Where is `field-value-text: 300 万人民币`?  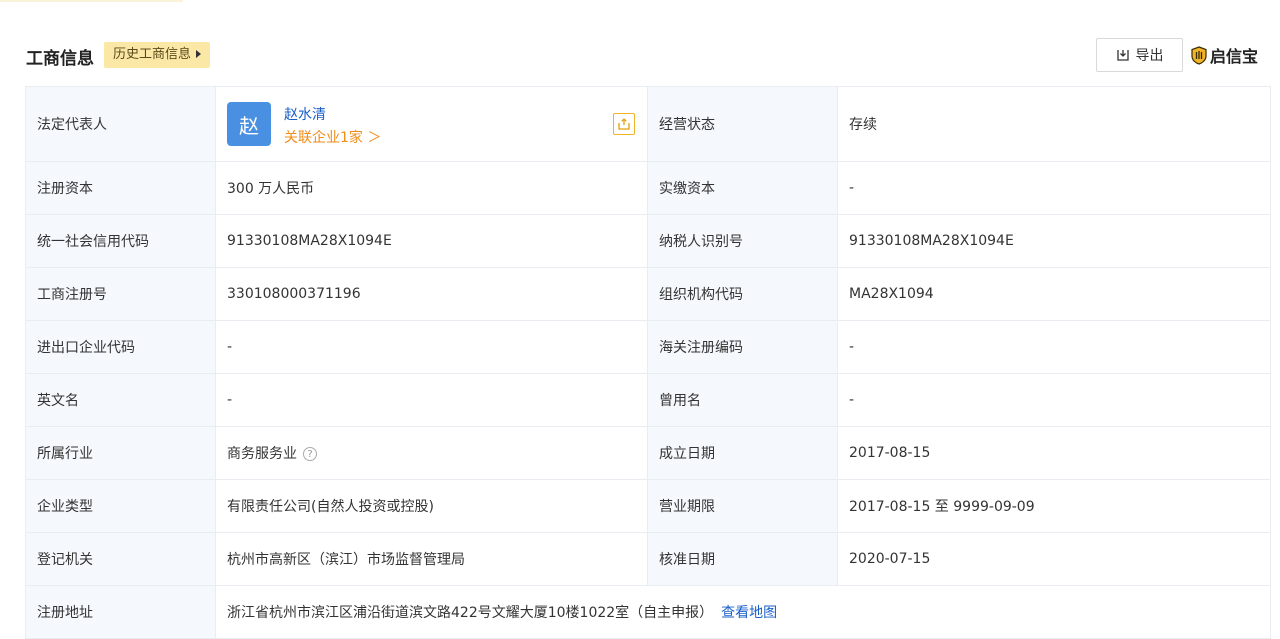 field-value-text: 300 万人民币 is located at coordinates (271, 189).